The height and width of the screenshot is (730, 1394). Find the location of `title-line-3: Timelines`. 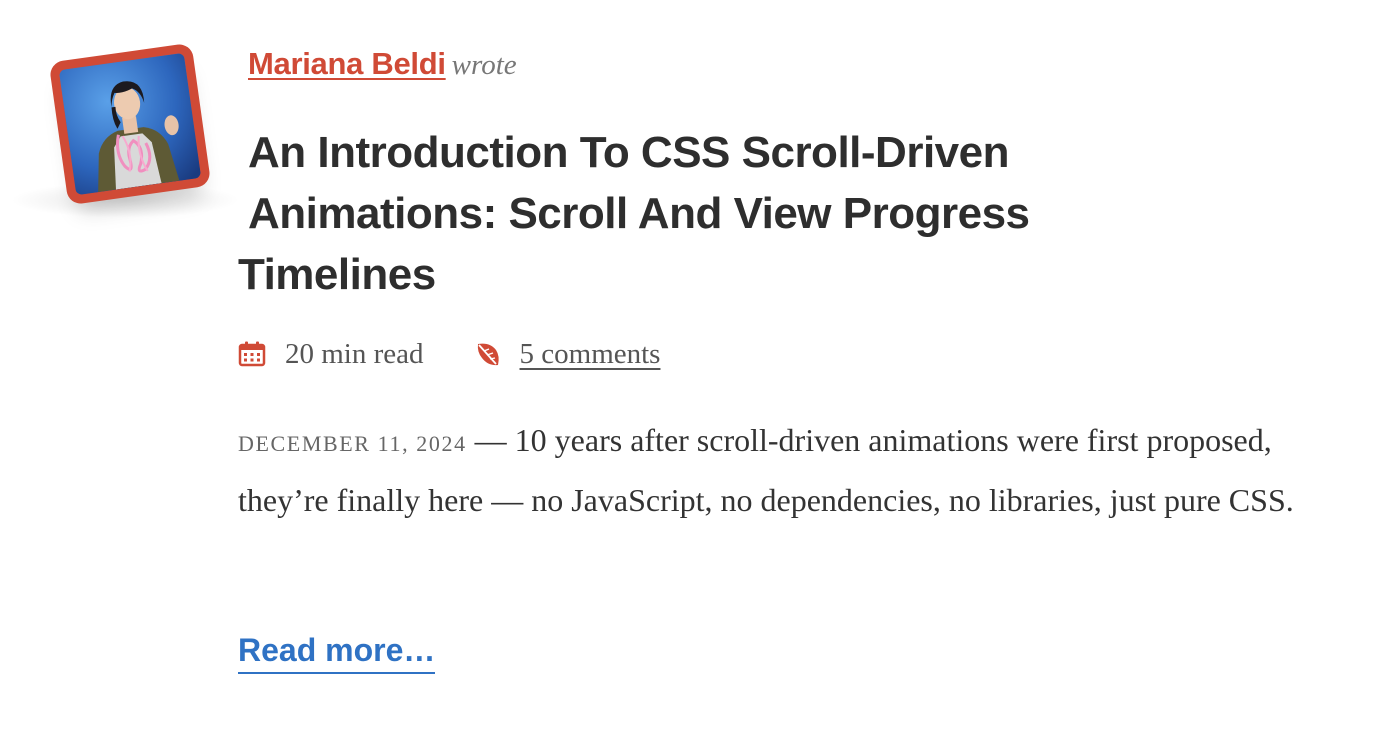

title-line-3: Timelines is located at coordinates (337, 274).